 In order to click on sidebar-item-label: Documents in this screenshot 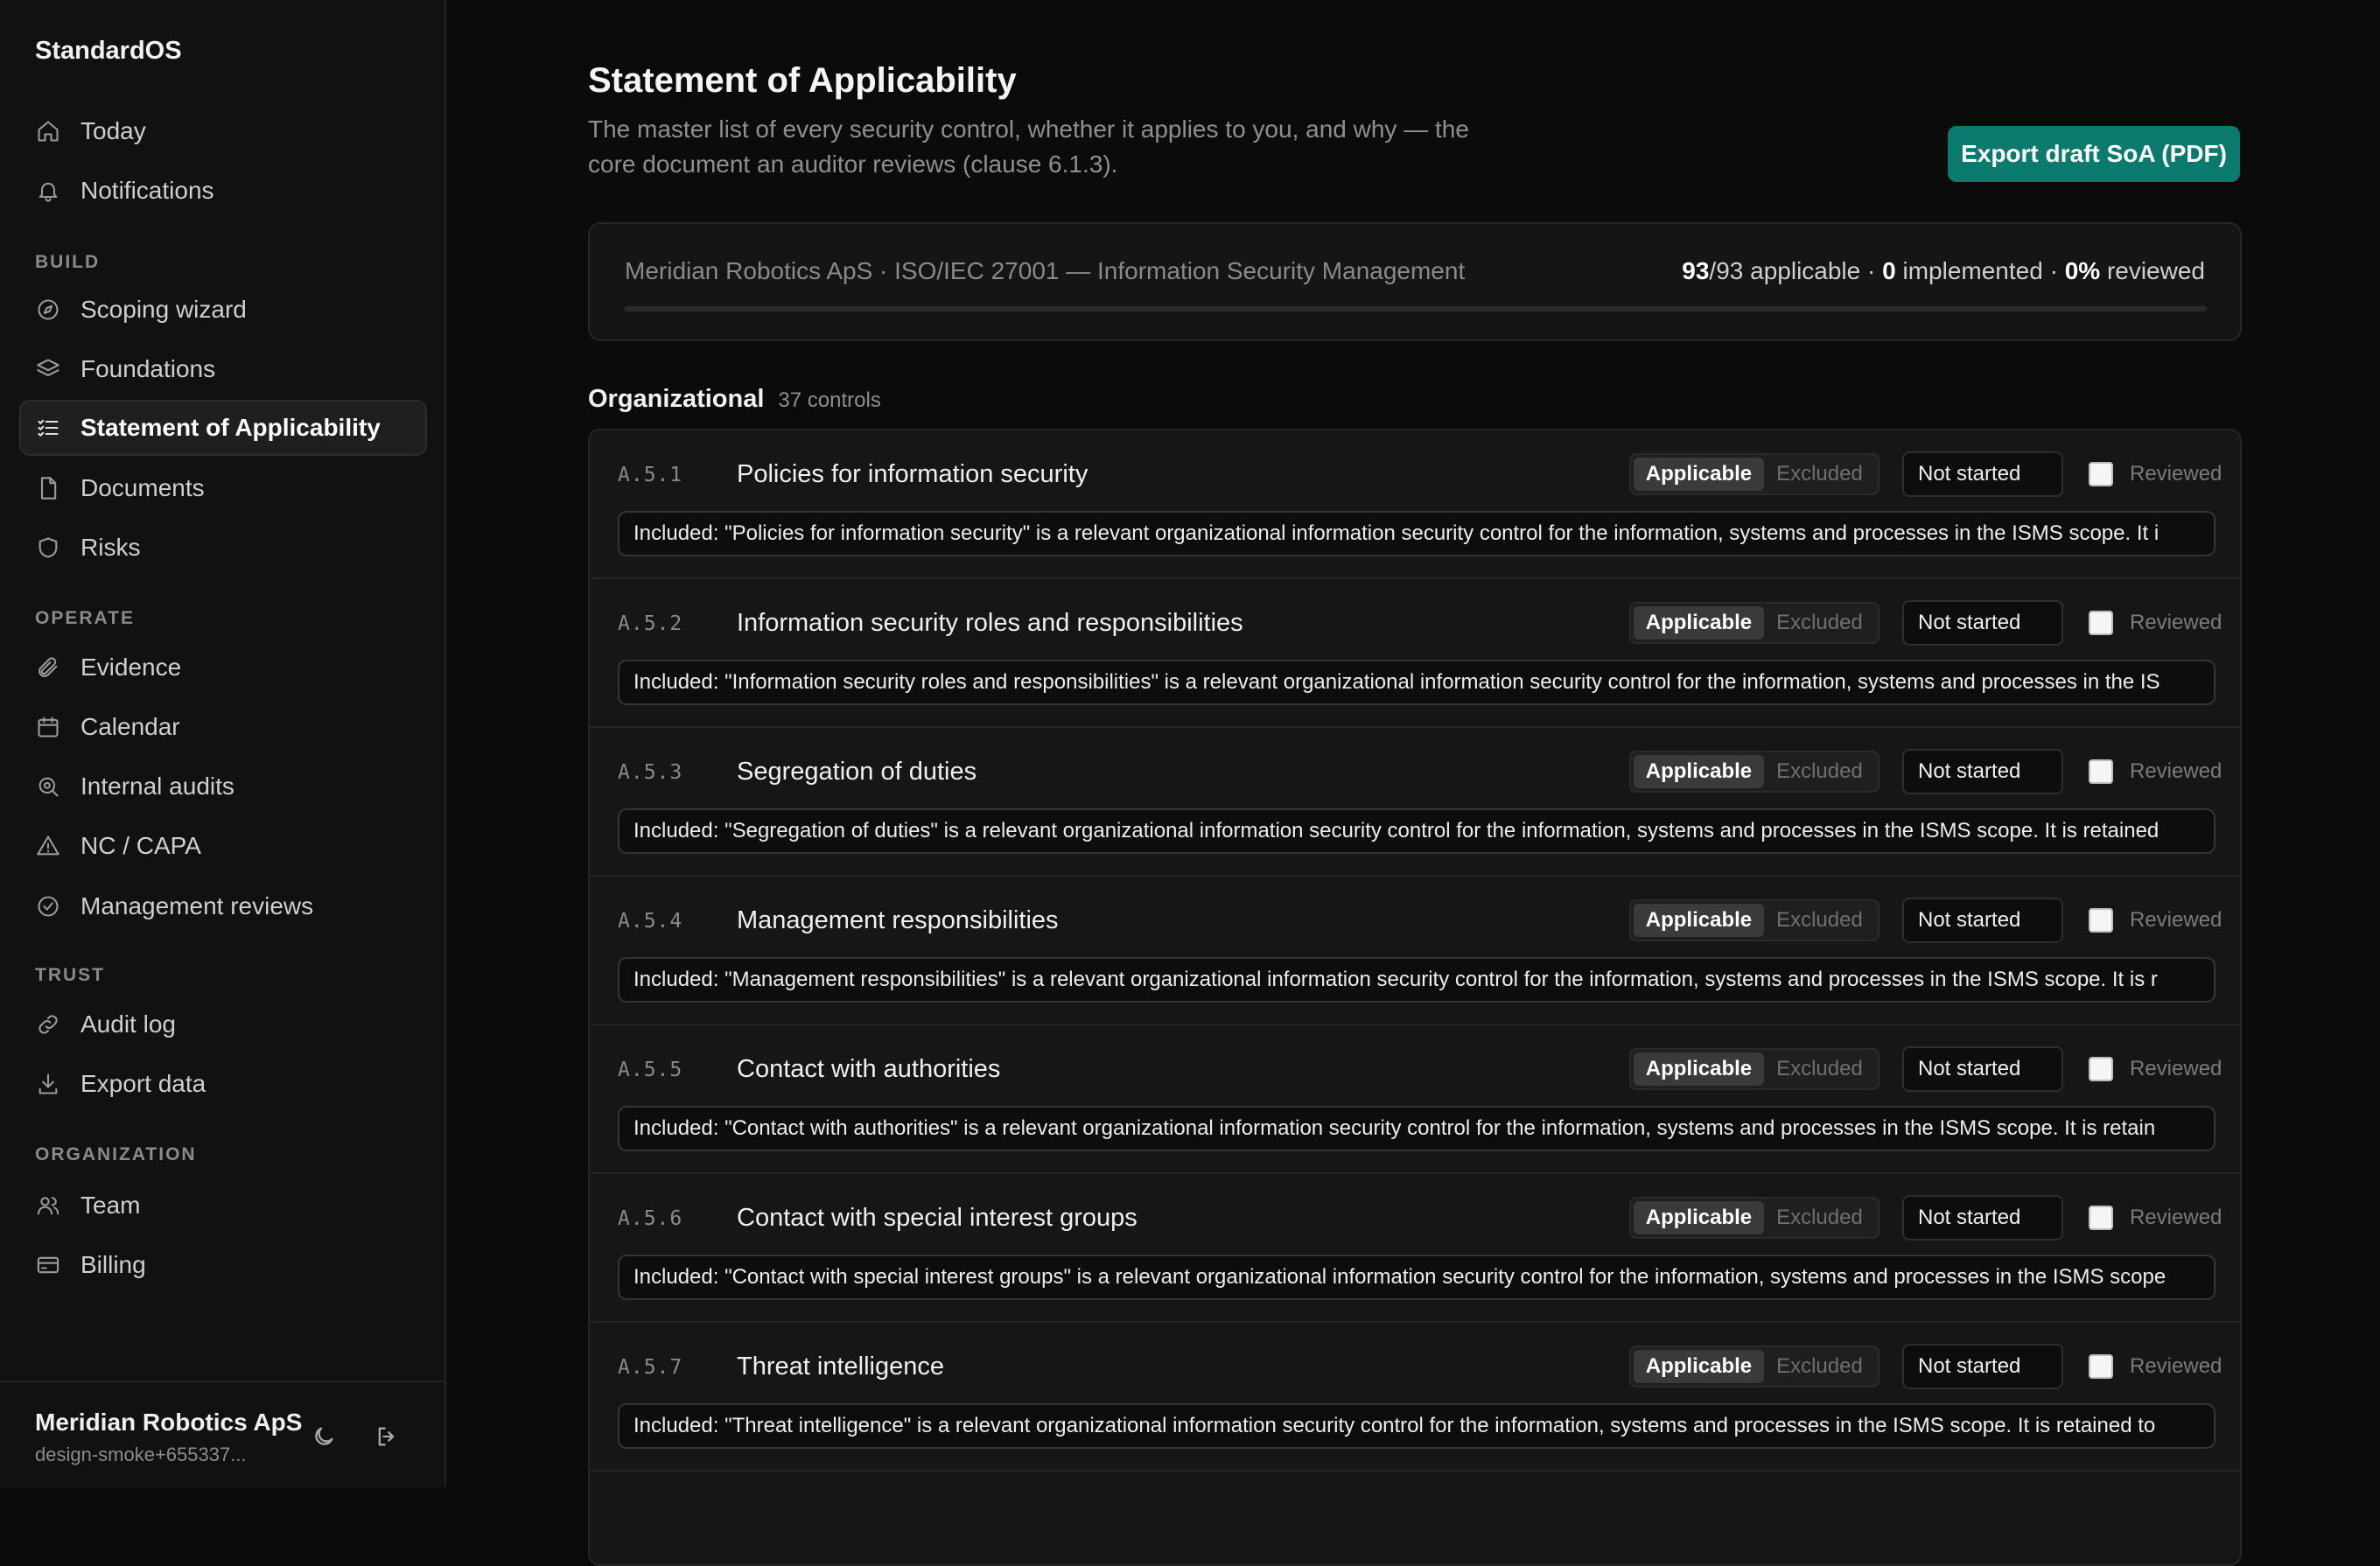, I will do `click(142, 487)`.